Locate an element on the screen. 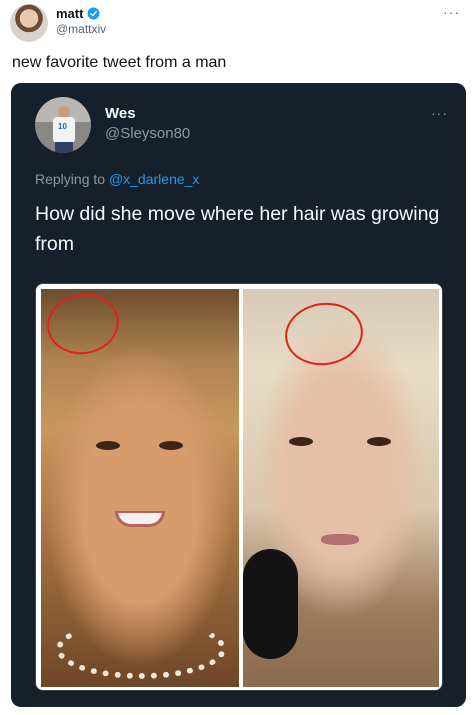  author-handle: @mattxiv is located at coordinates (81, 29).